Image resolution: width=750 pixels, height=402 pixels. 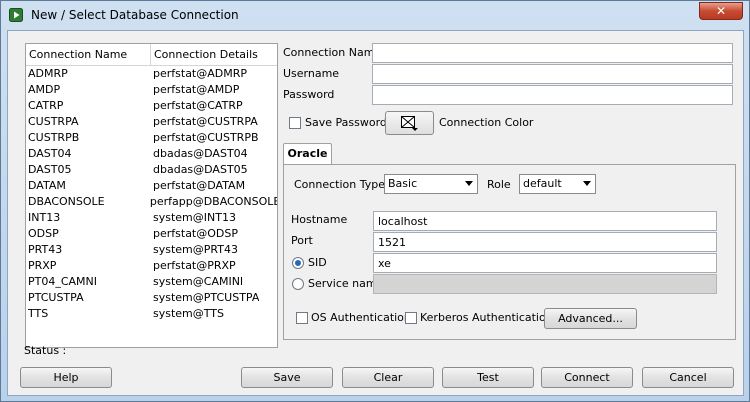 What do you see at coordinates (411, 318) in the screenshot?
I see `kerberos-authentication-checkbox` at bounding box center [411, 318].